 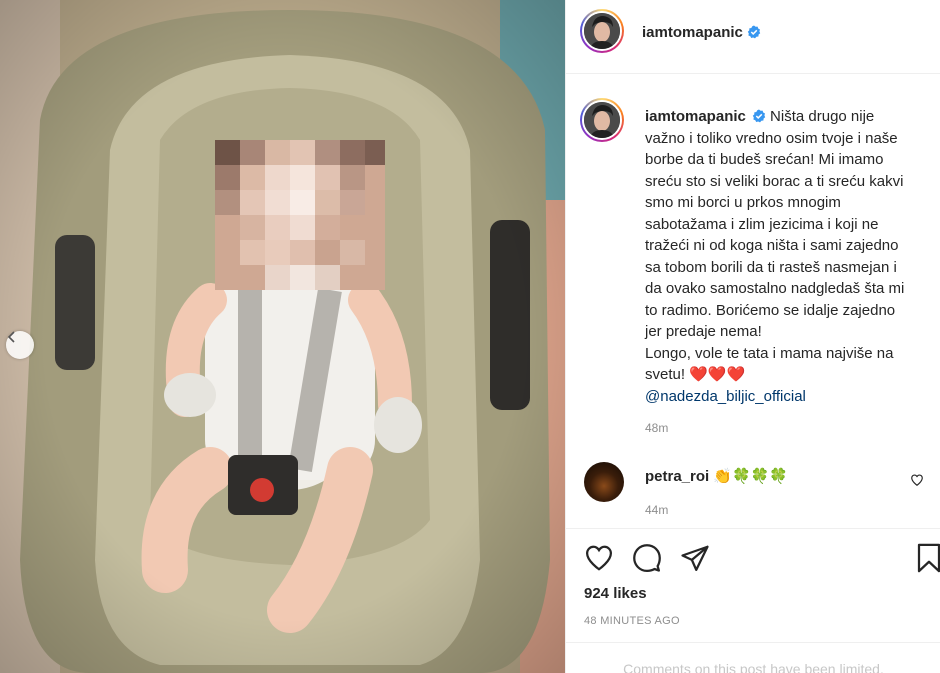 I want to click on comment-body: 👏🍀🍀🍀, so click(x=751, y=476).